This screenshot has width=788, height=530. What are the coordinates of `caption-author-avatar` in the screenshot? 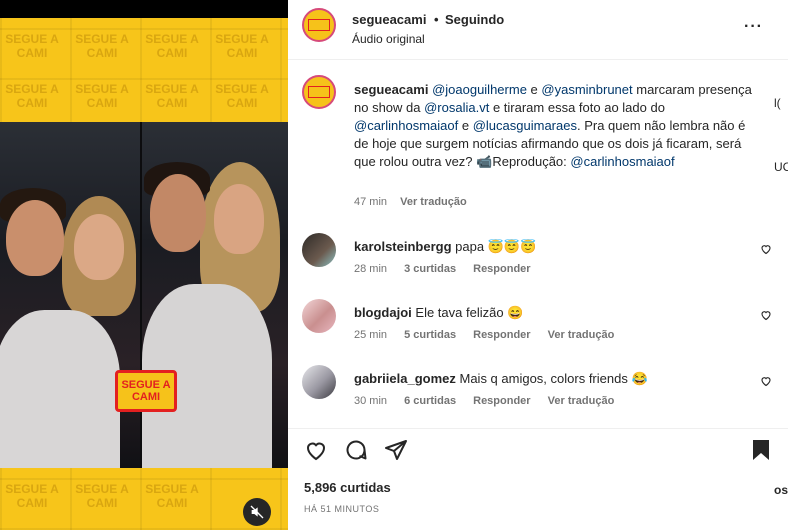 It's located at (319, 92).